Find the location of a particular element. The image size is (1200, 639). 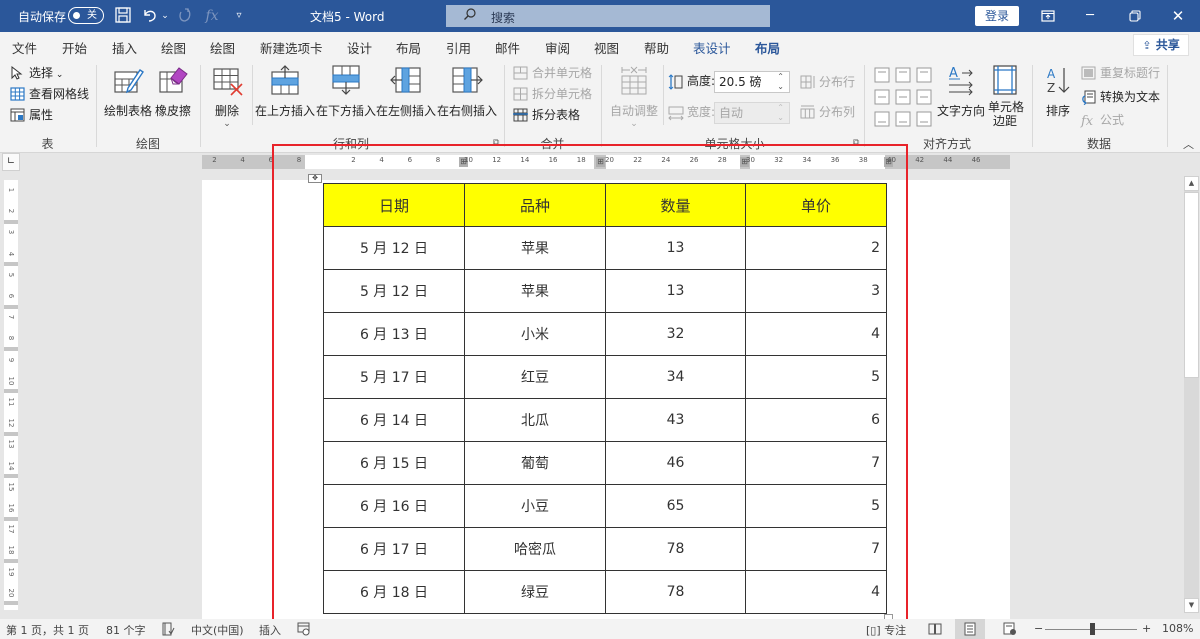

focus-mode-button: [▯] 专注 is located at coordinates (886, 630).